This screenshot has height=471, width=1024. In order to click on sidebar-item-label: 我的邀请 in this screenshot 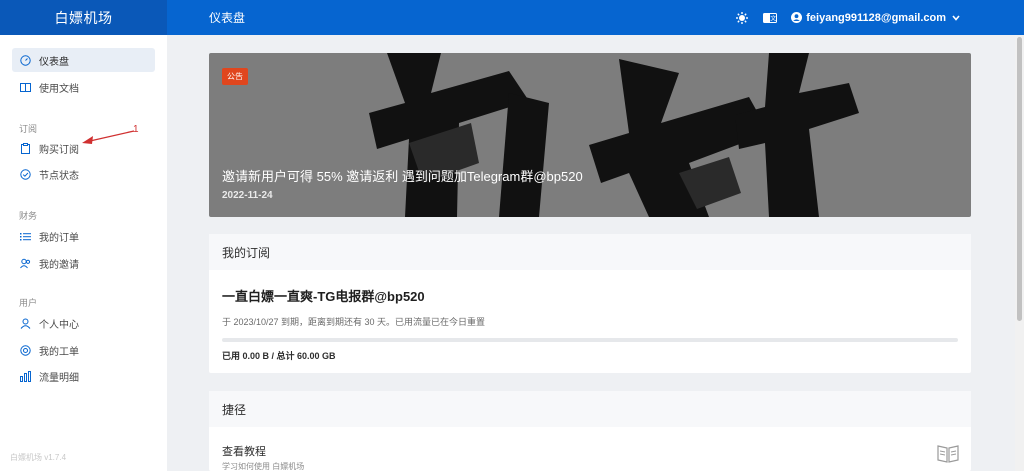, I will do `click(59, 265)`.